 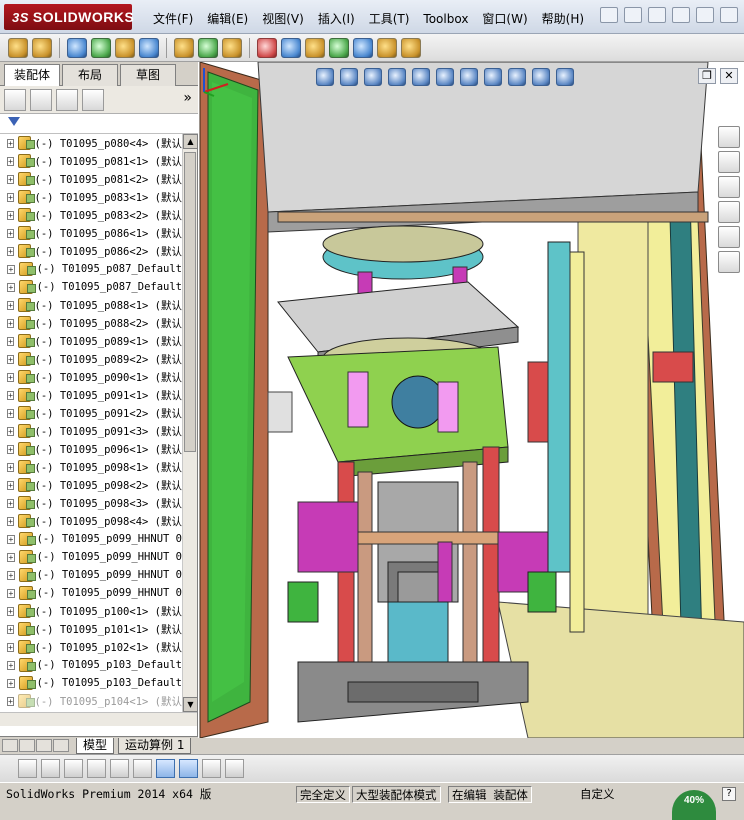 What do you see at coordinates (190, 141) in the screenshot?
I see `scroll-up-icon: ▲` at bounding box center [190, 141].